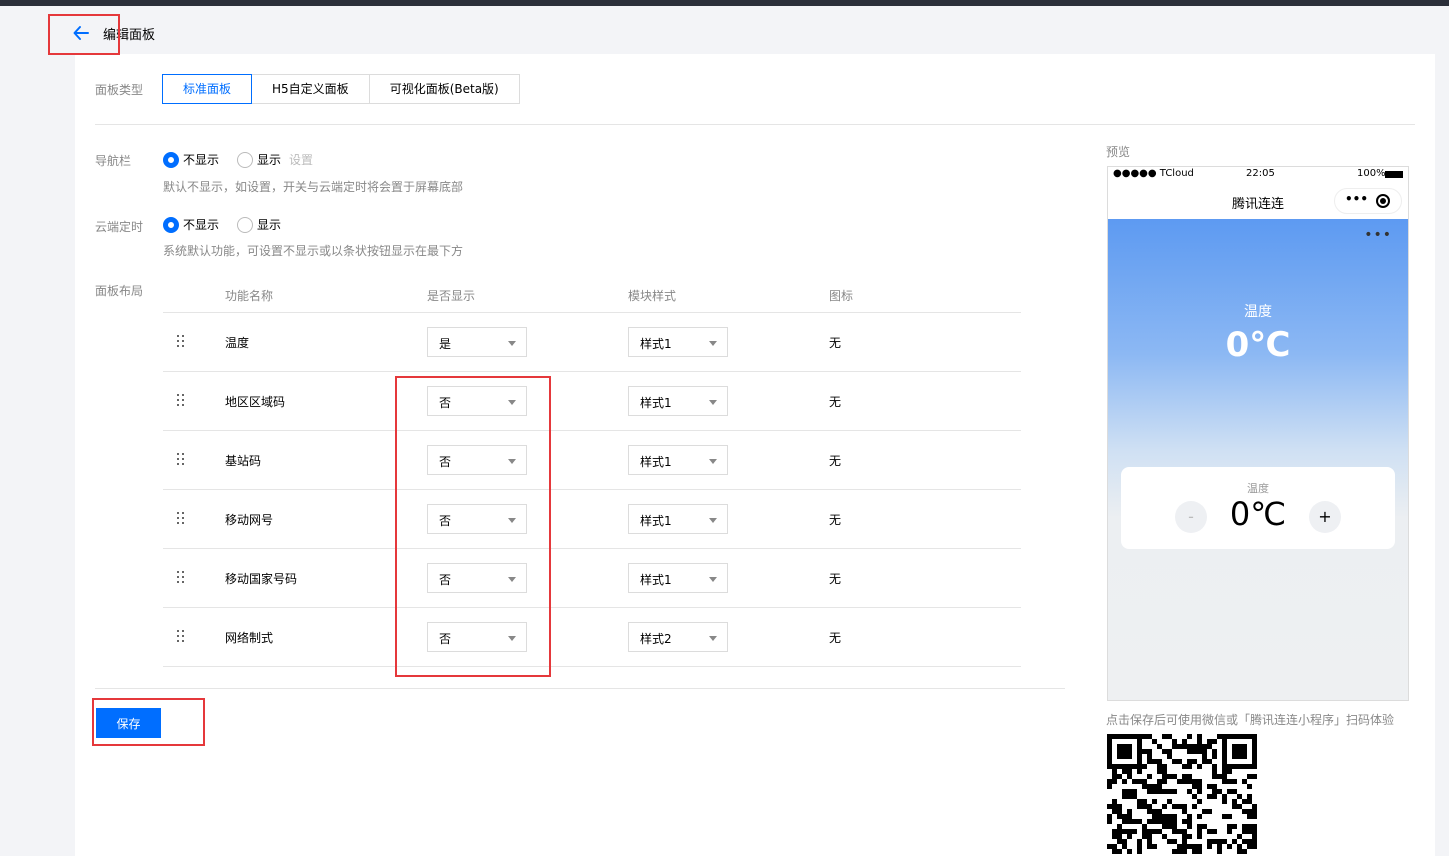 The image size is (1449, 856). Describe the element at coordinates (1258, 459) in the screenshot. I see `phone-hero: ••• 温度 0℃ 温度 0℃ - +` at that location.